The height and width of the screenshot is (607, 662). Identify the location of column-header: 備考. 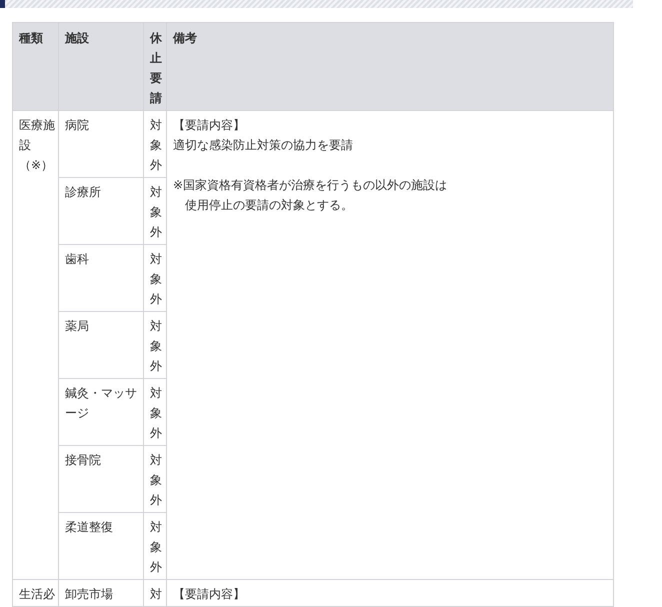
(185, 38).